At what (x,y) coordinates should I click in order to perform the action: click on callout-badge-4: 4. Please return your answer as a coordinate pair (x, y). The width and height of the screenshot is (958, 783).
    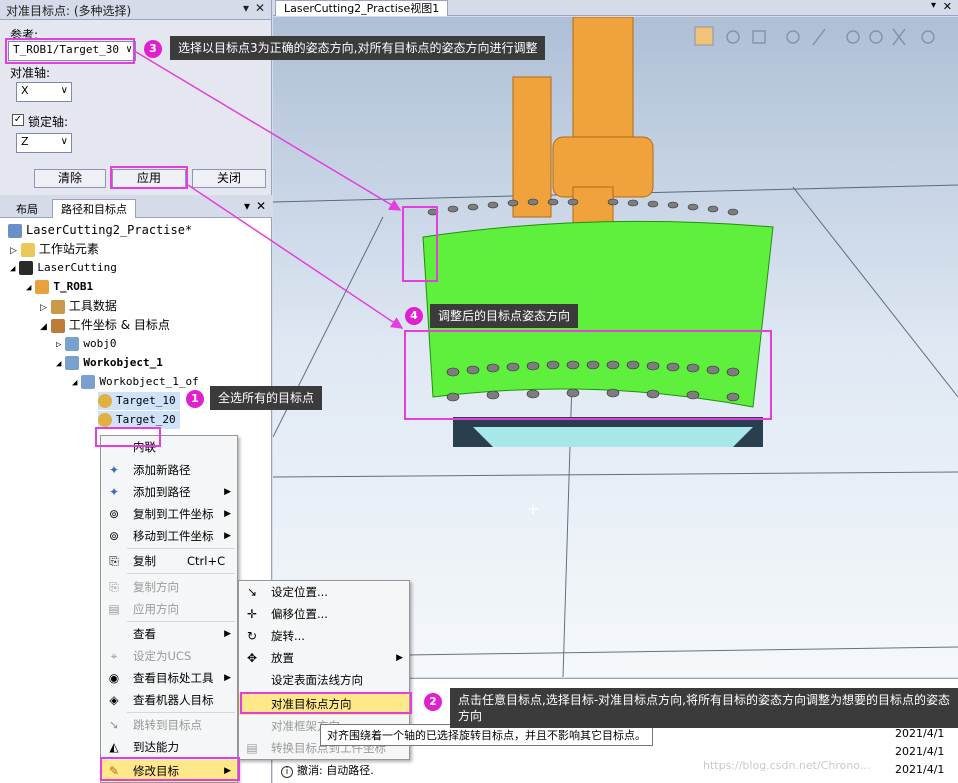
    Looking at the image, I should click on (414, 316).